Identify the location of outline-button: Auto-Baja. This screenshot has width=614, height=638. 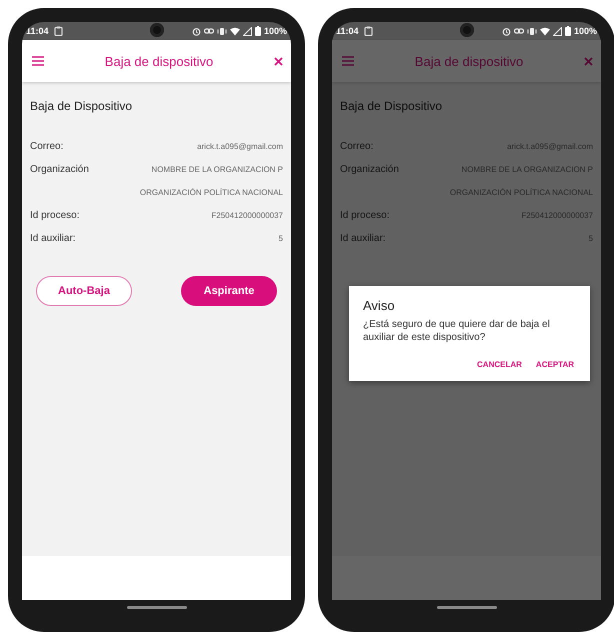
(84, 291).